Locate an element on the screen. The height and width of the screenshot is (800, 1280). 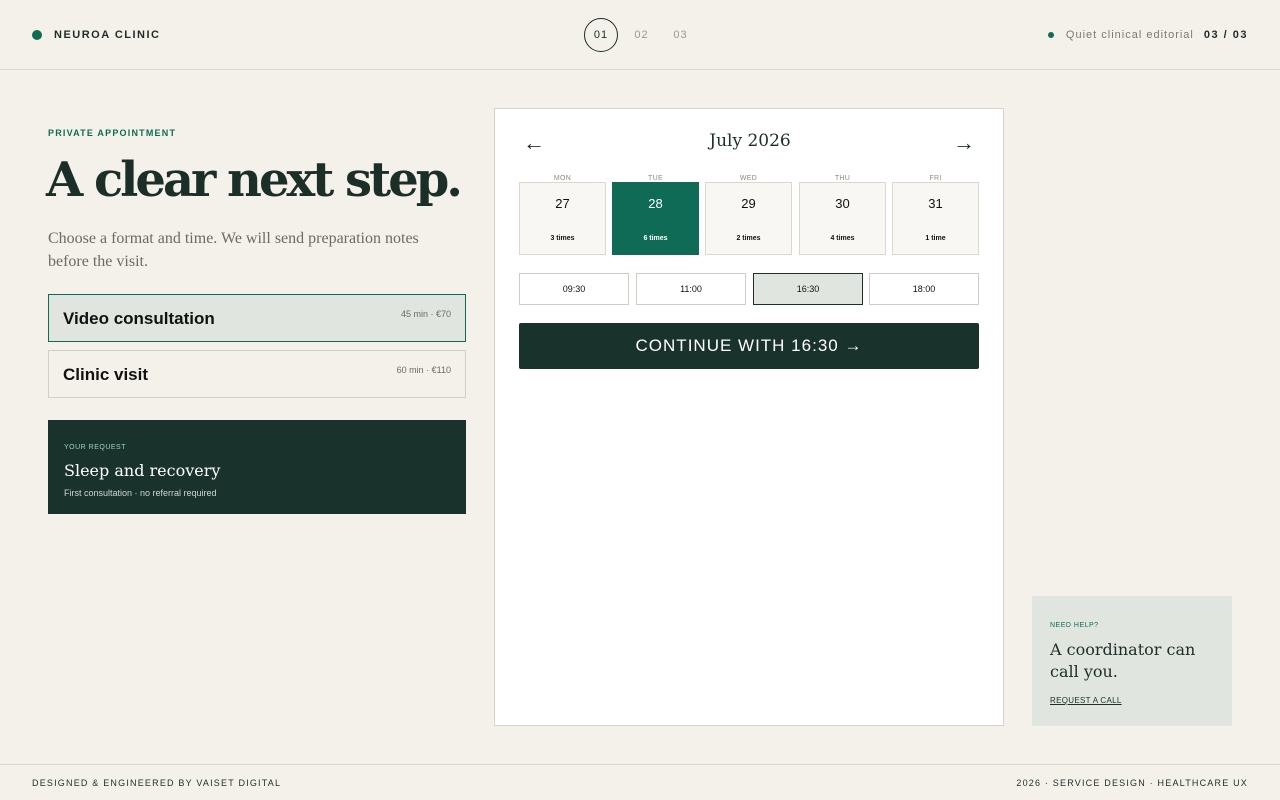
format-meta: 45 min · €70 is located at coordinates (425, 314).